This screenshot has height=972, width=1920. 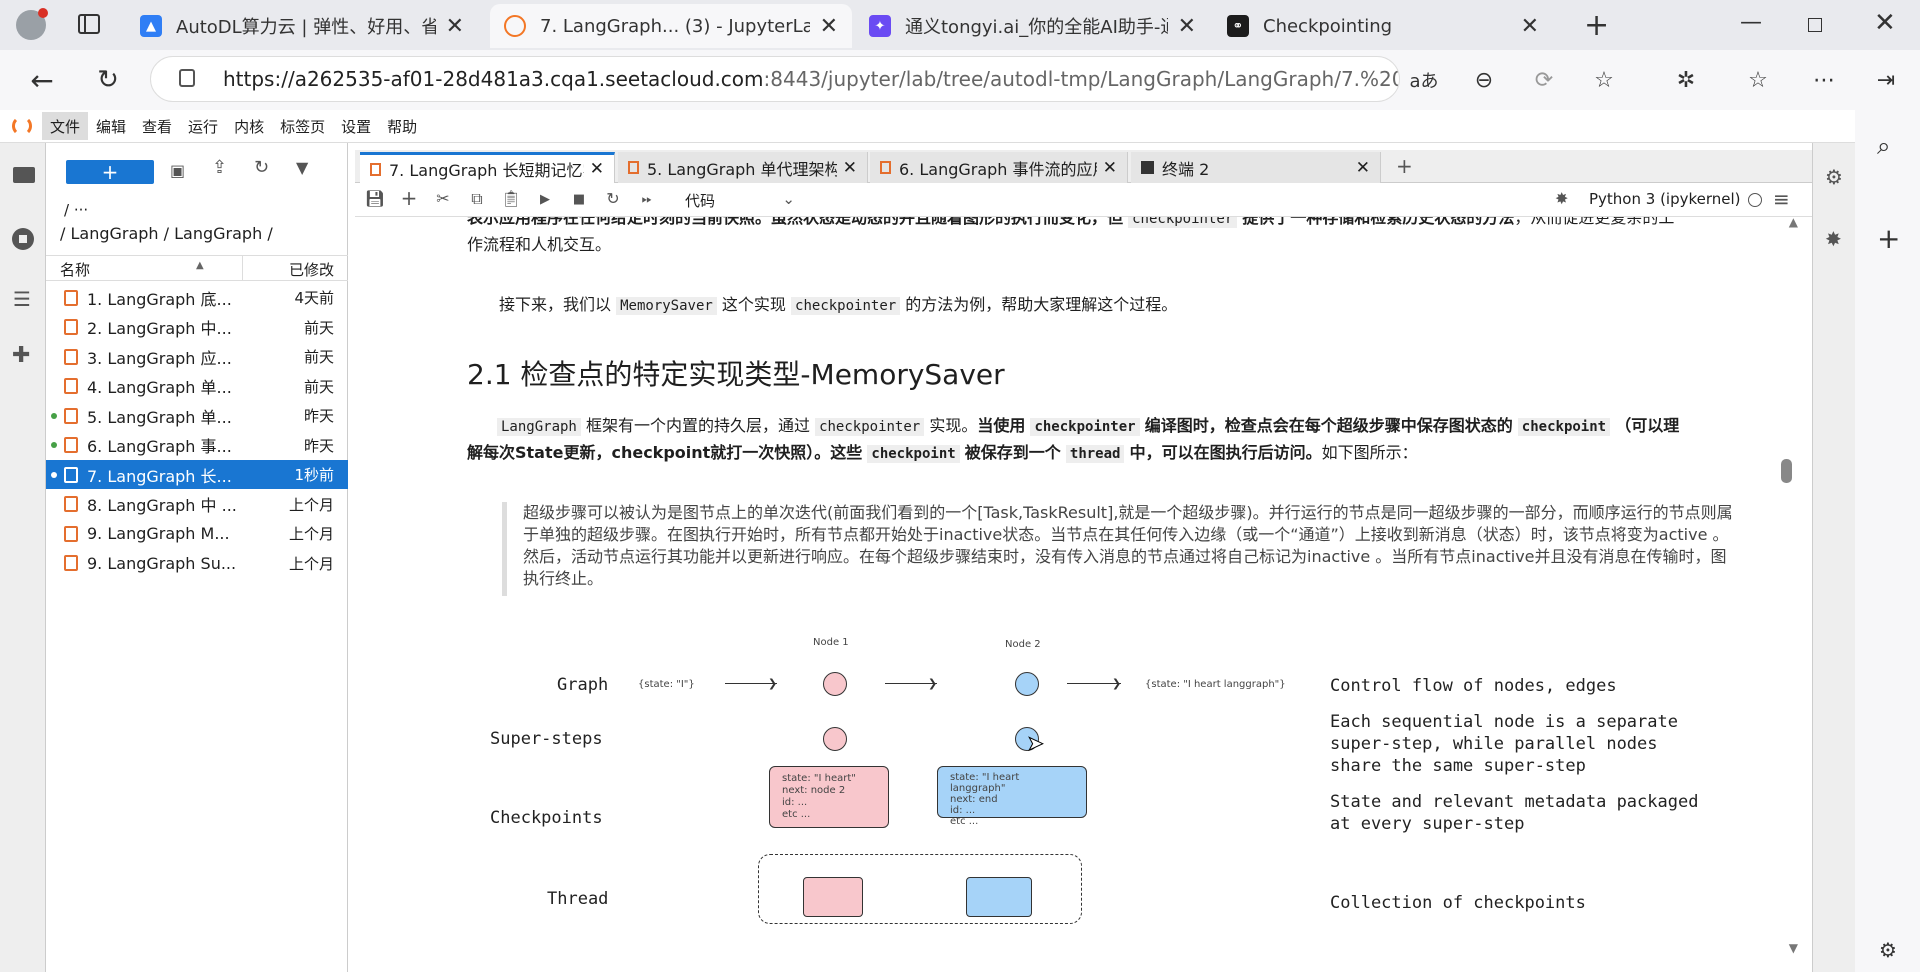 I want to click on doc-tab: 7. LangGraph 长短期记忆实 ✕, so click(x=487, y=167).